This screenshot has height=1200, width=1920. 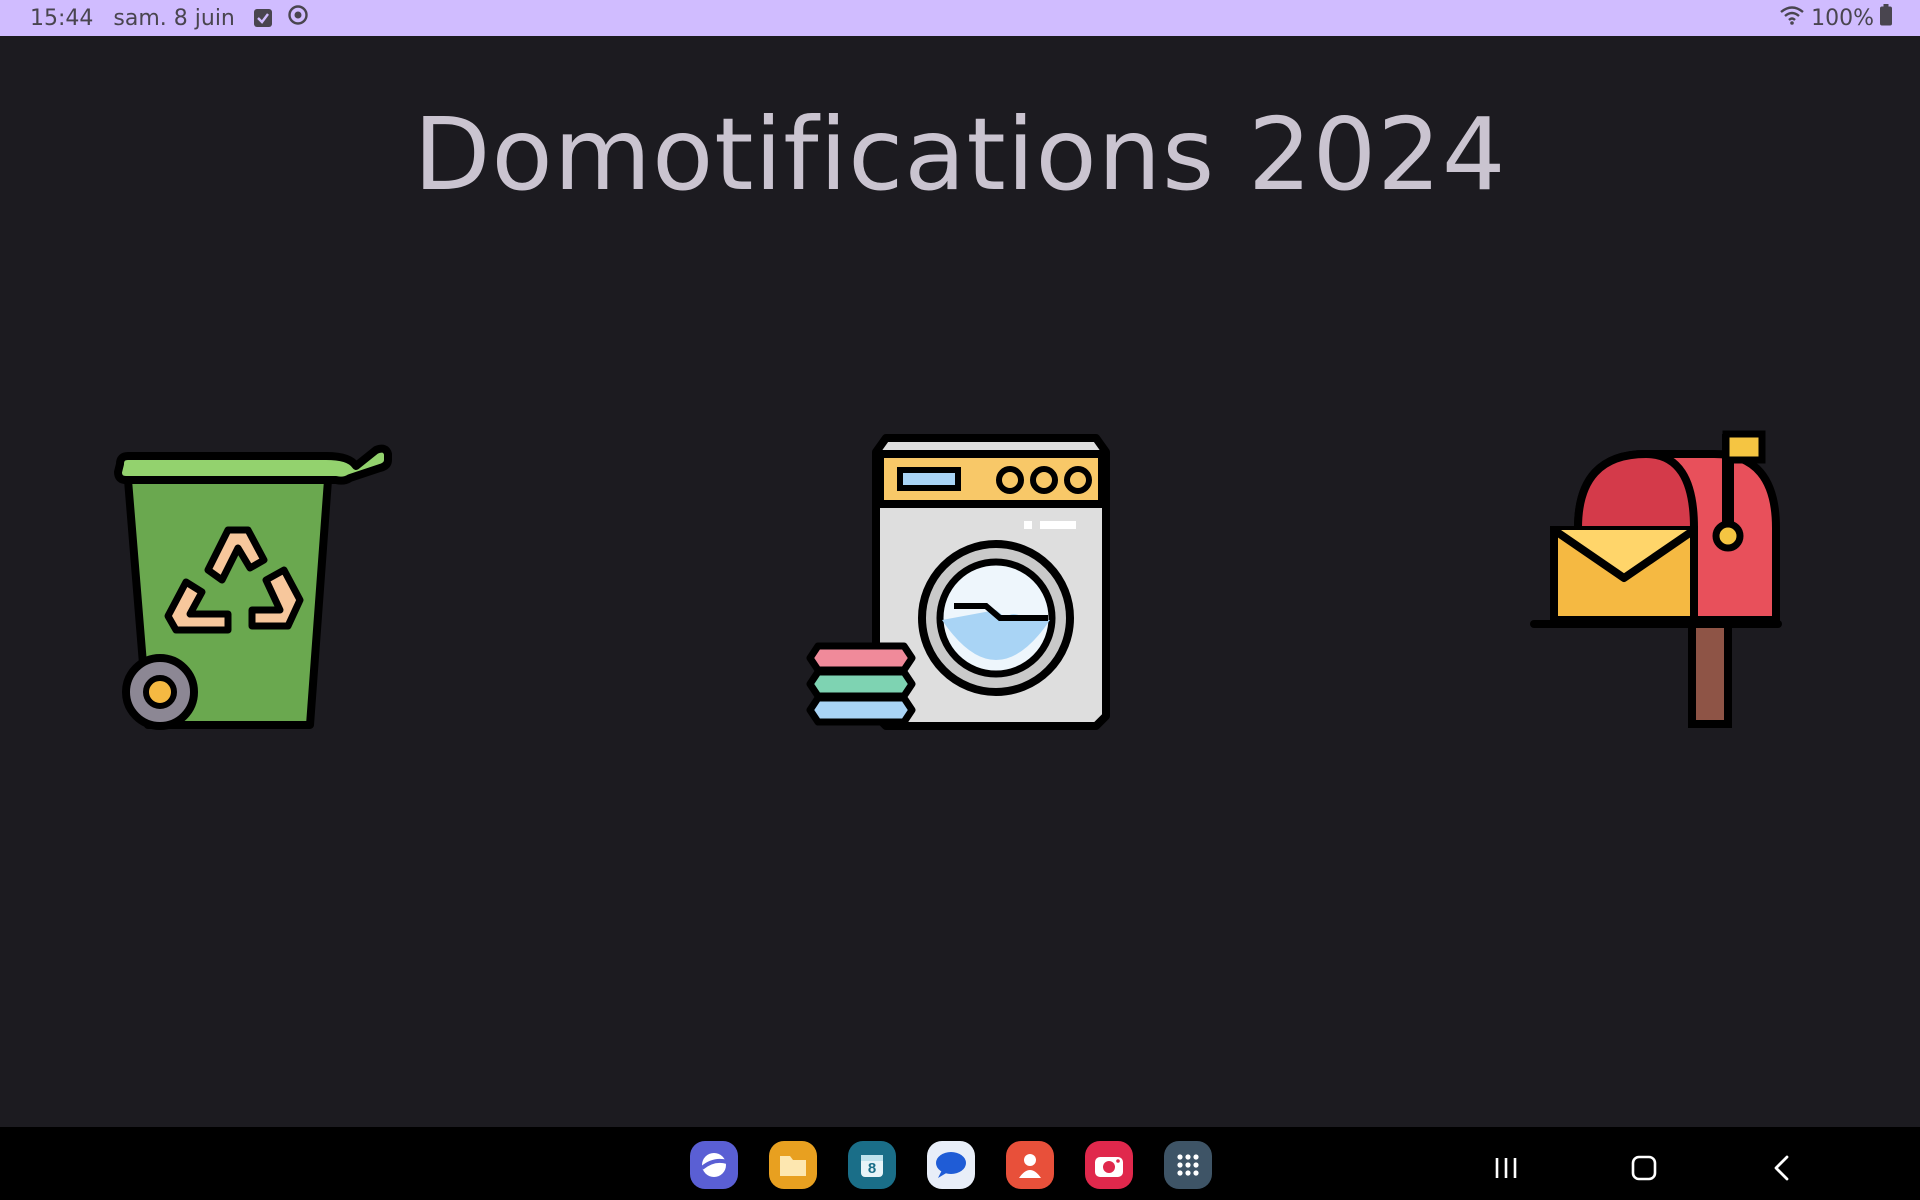 What do you see at coordinates (960, 18) in the screenshot?
I see `status-bar: 15:44 sam. 8 juin 100%` at bounding box center [960, 18].